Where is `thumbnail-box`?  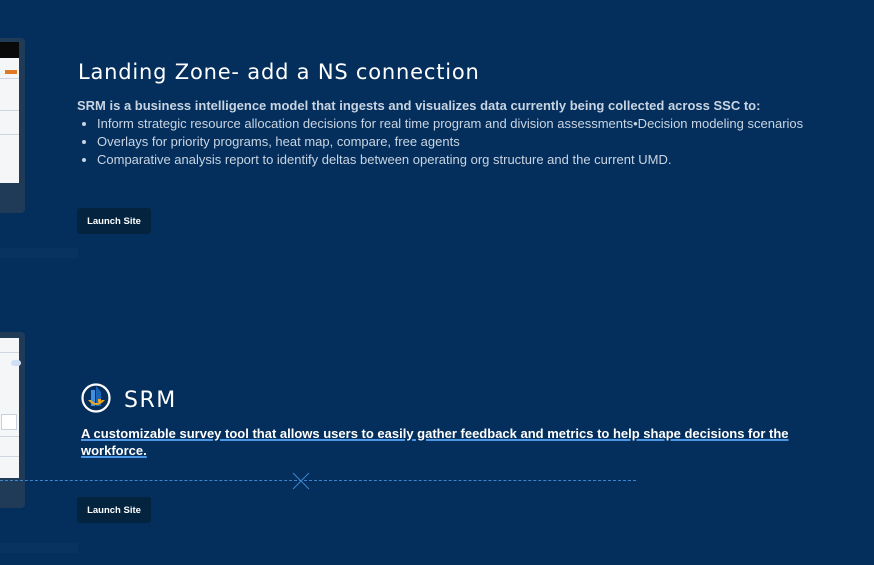
thumbnail-box is located at coordinates (9, 422).